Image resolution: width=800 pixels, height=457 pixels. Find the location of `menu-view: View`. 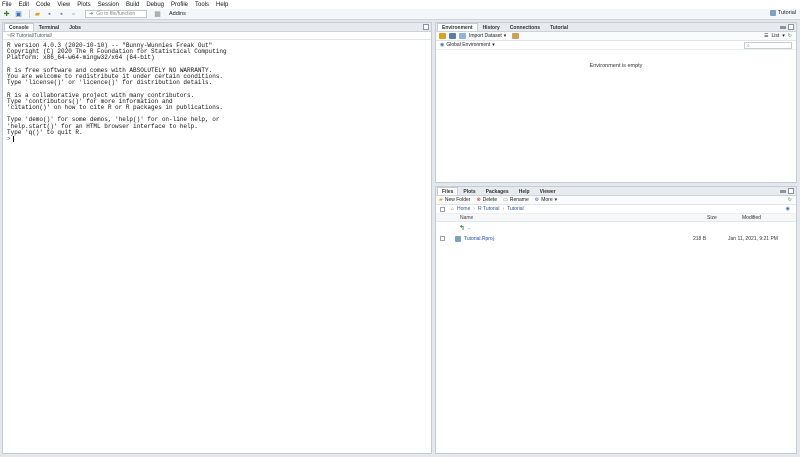

menu-view: View is located at coordinates (63, 5).